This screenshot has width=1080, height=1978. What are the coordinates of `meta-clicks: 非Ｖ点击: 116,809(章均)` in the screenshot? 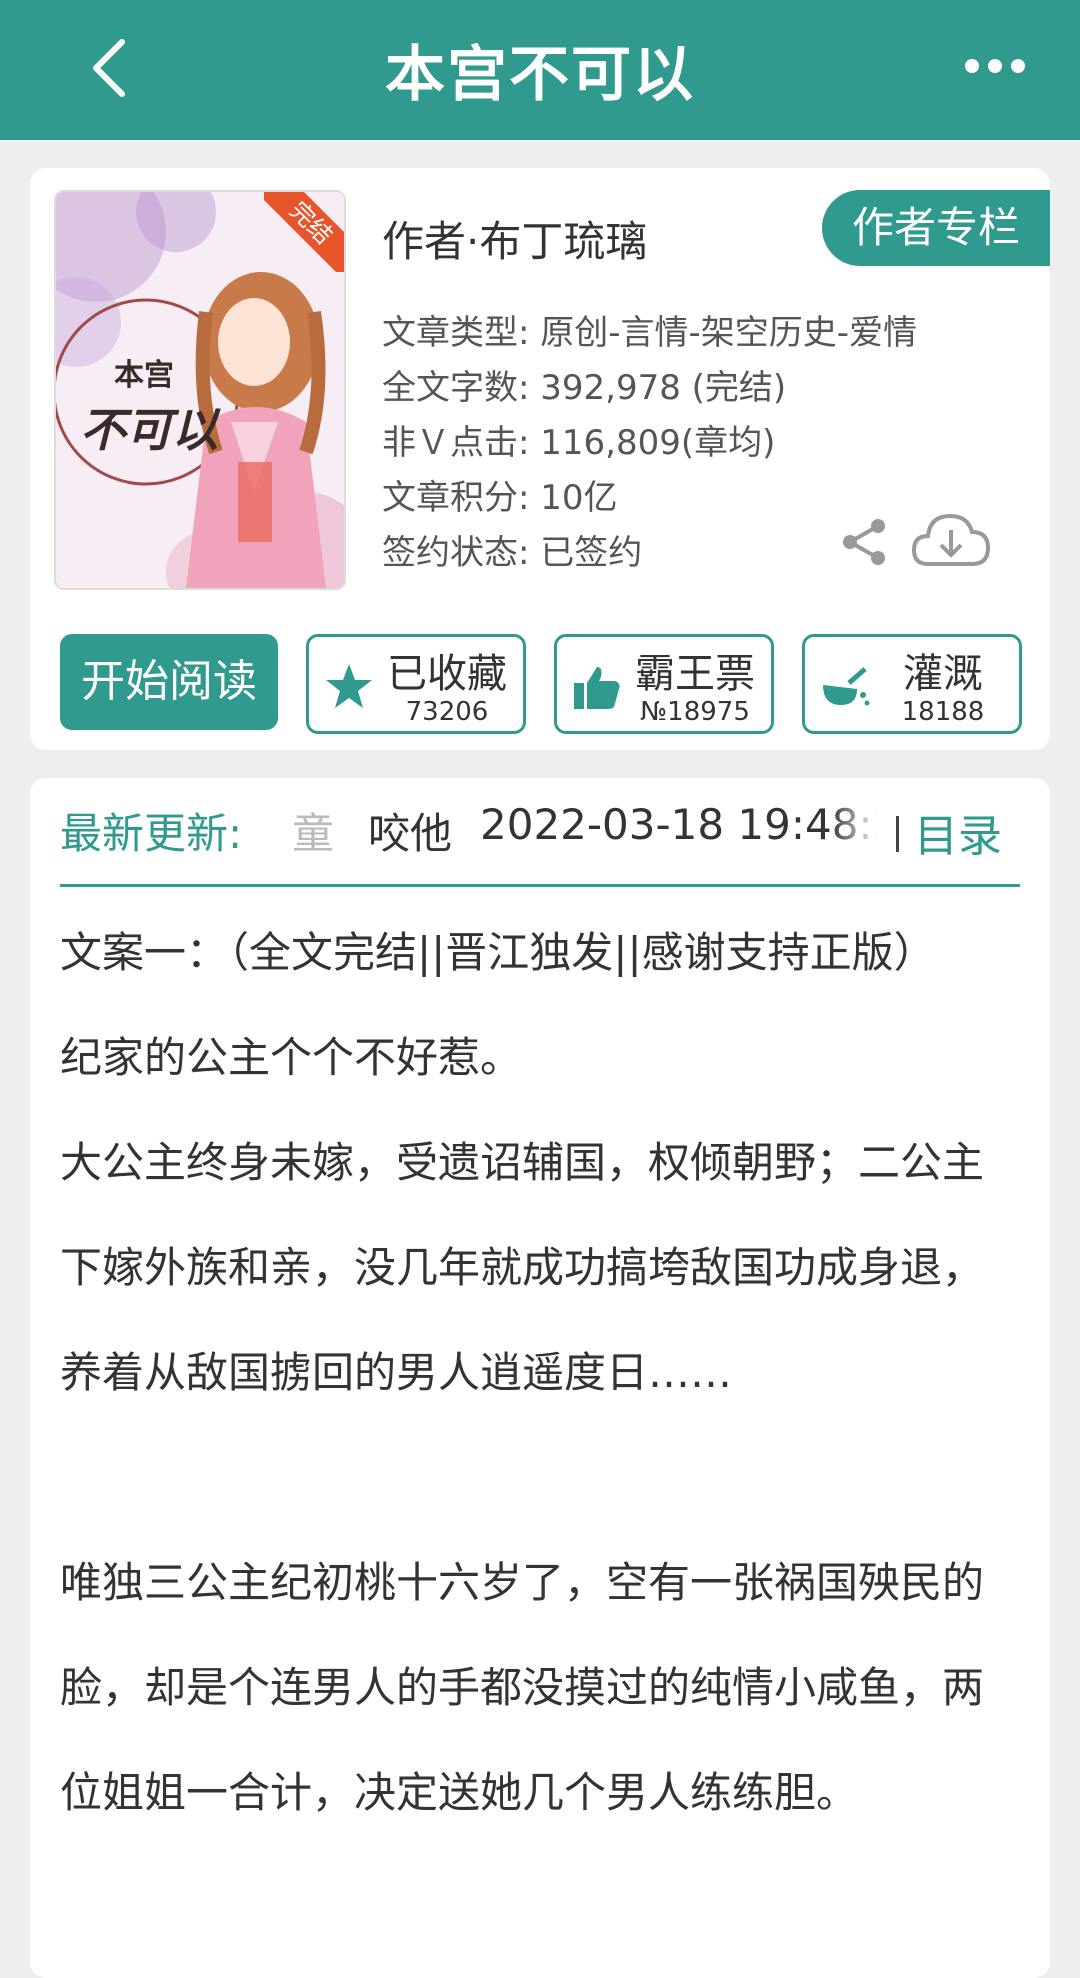 It's located at (579, 443).